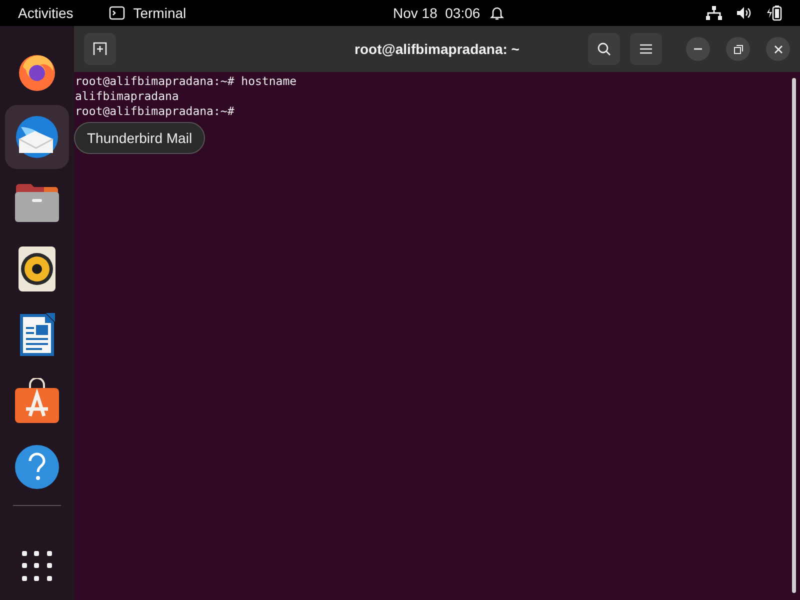 The width and height of the screenshot is (800, 600). I want to click on scrollbar, so click(794, 335).